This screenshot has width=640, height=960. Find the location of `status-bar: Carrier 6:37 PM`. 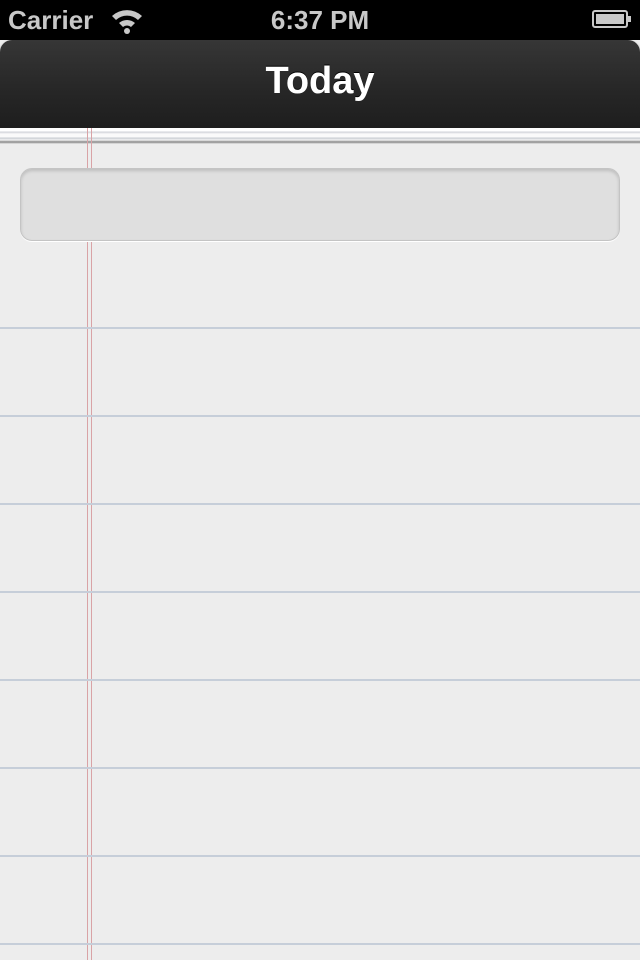

status-bar: Carrier 6:37 PM is located at coordinates (320, 20).